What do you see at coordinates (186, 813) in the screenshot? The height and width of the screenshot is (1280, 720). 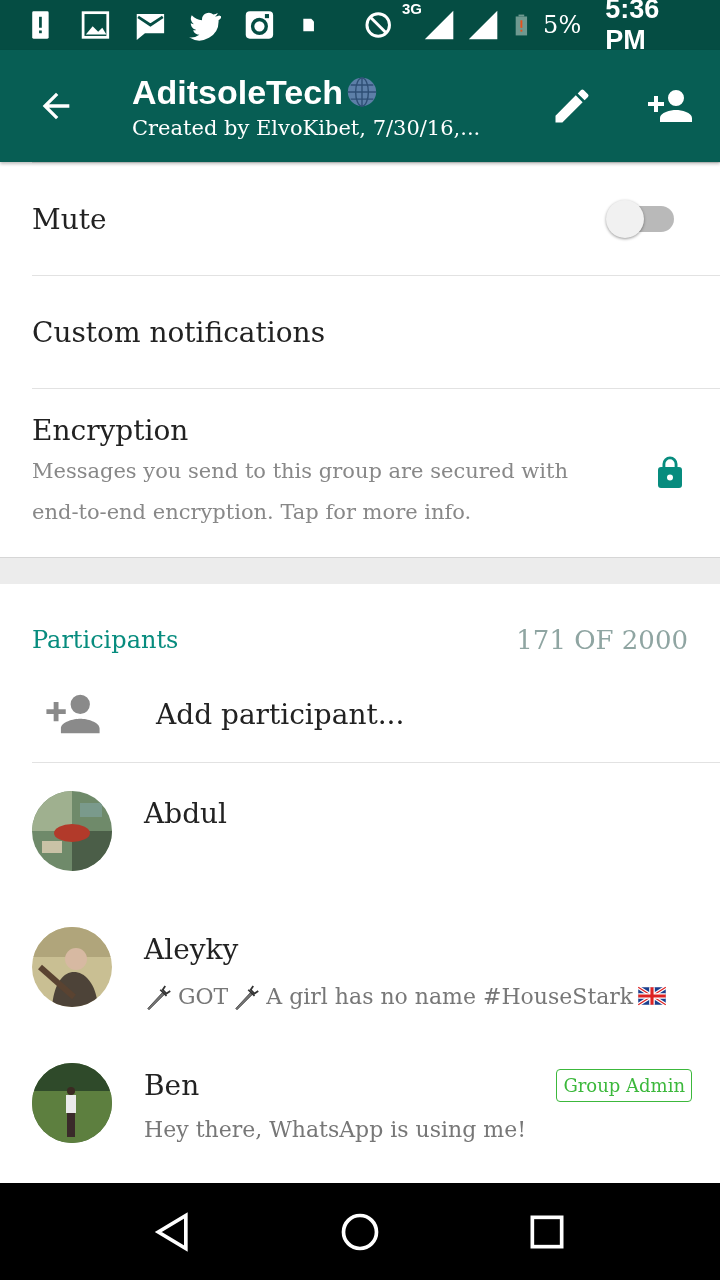 I see `participant-name: Abdul` at bounding box center [186, 813].